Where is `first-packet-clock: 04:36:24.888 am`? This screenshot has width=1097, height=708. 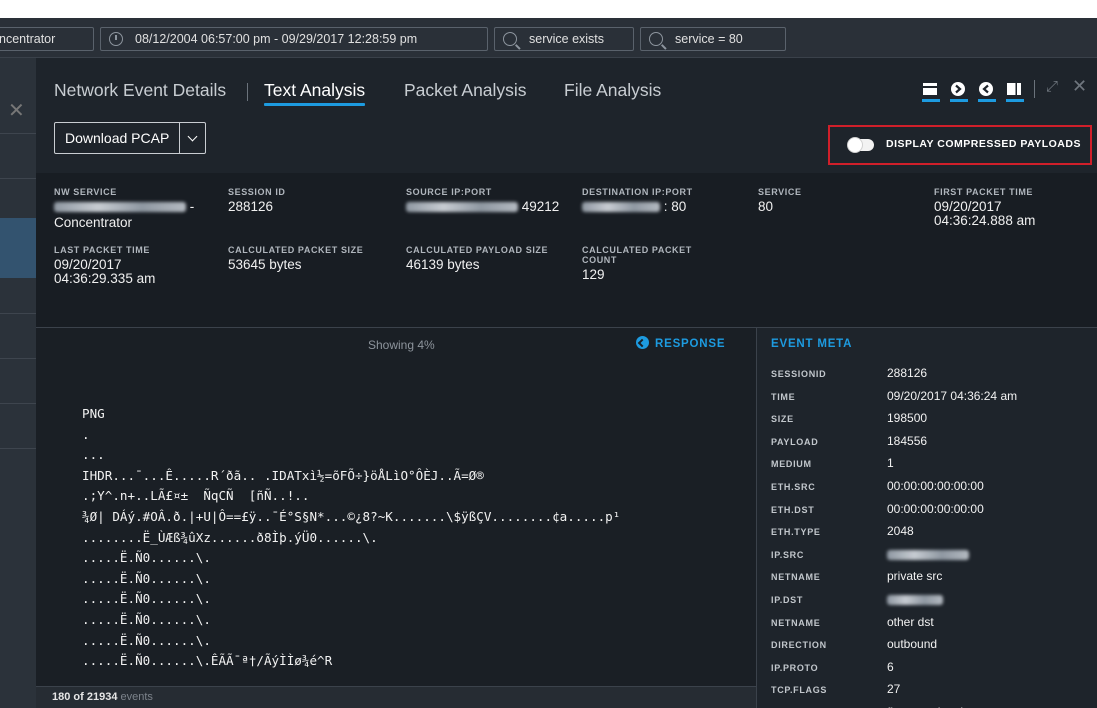
first-packet-clock: 04:36:24.888 am is located at coordinates (985, 220).